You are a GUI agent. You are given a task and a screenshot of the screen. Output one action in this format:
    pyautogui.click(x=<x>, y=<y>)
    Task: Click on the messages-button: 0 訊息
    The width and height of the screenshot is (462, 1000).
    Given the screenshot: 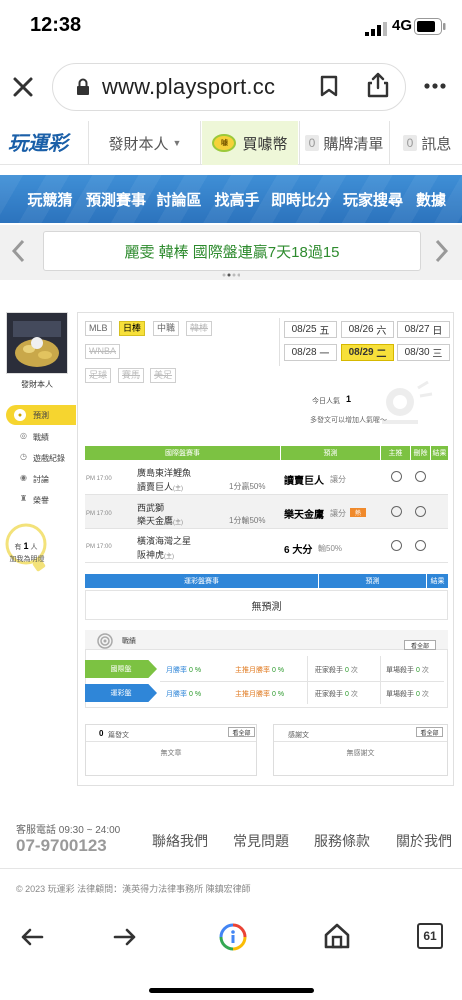 What is the action you would take?
    pyautogui.click(x=427, y=143)
    